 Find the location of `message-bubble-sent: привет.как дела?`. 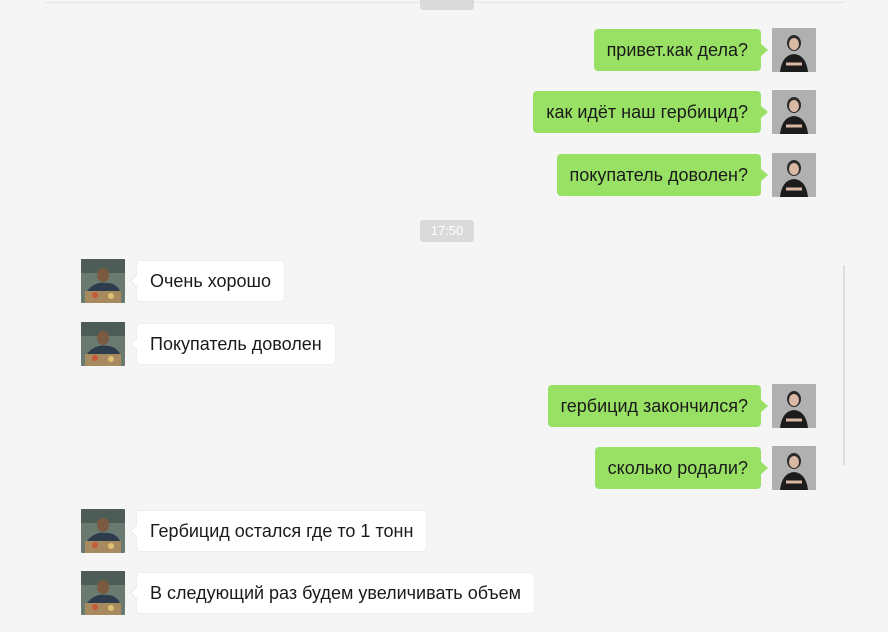

message-bubble-sent: привет.как дела? is located at coordinates (681, 50).